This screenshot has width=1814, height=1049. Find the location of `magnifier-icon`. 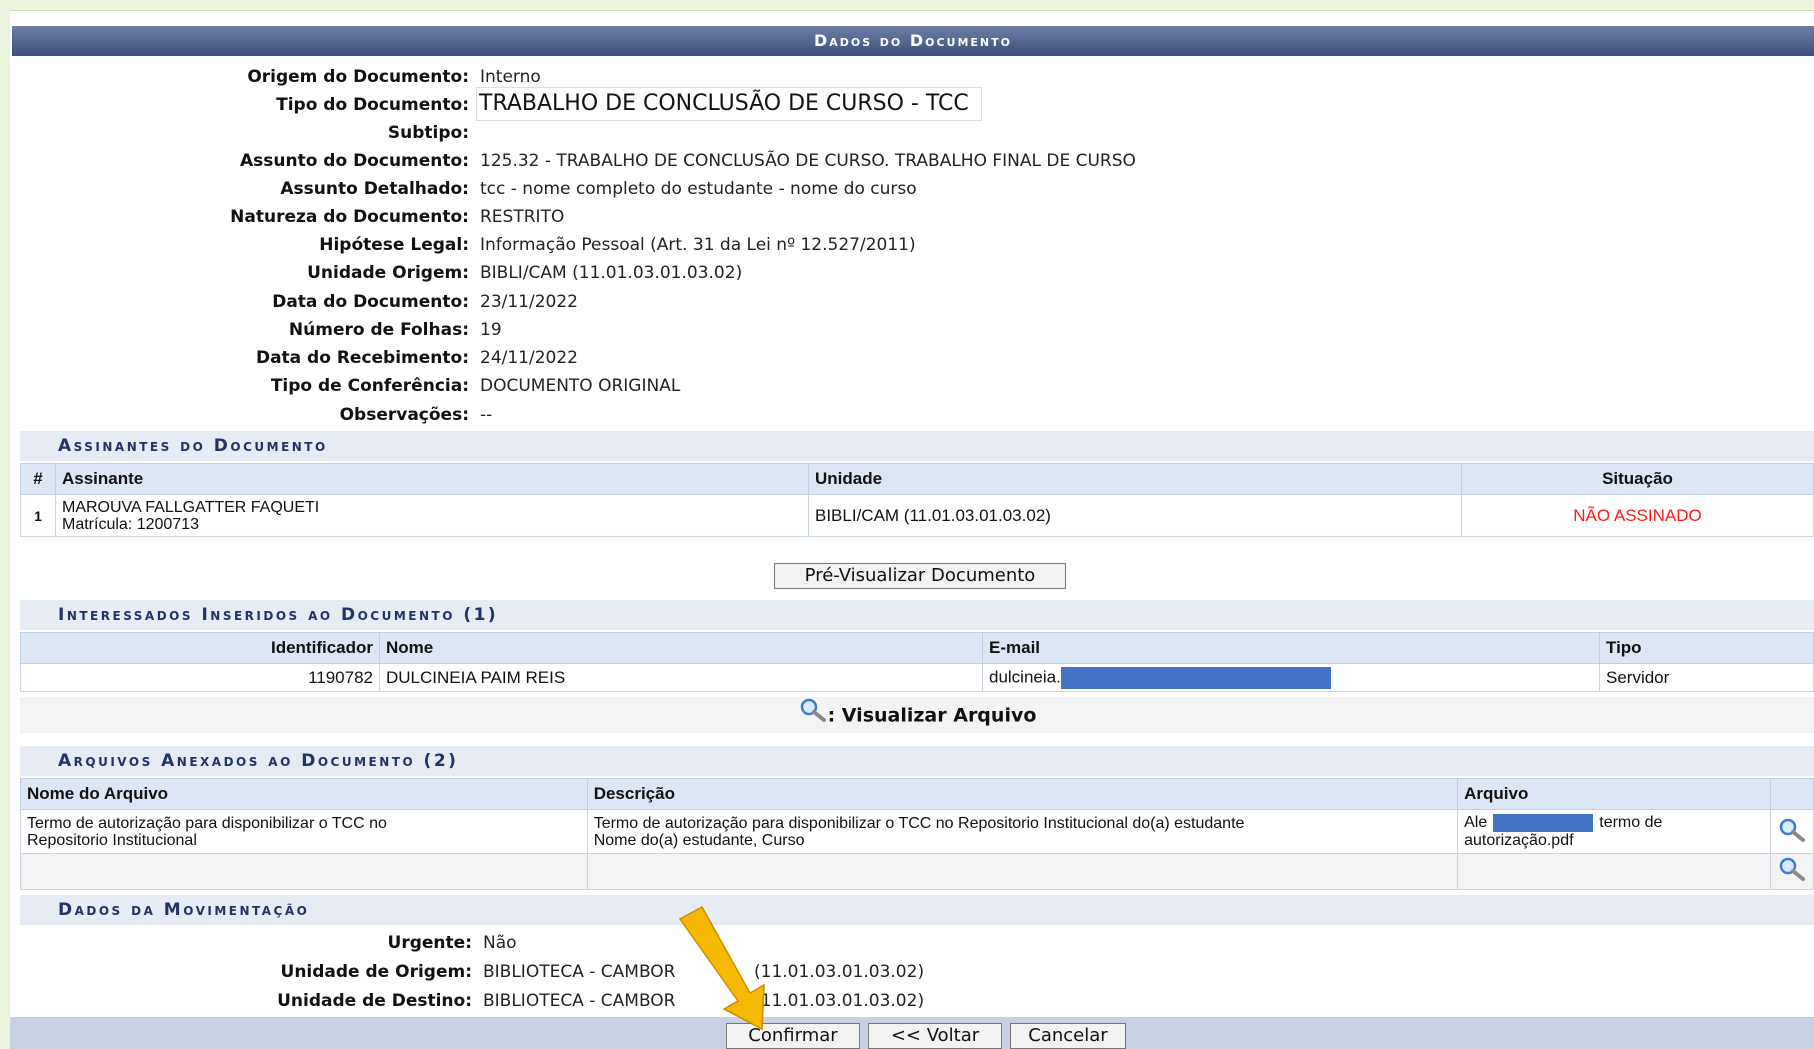

magnifier-icon is located at coordinates (813, 716).